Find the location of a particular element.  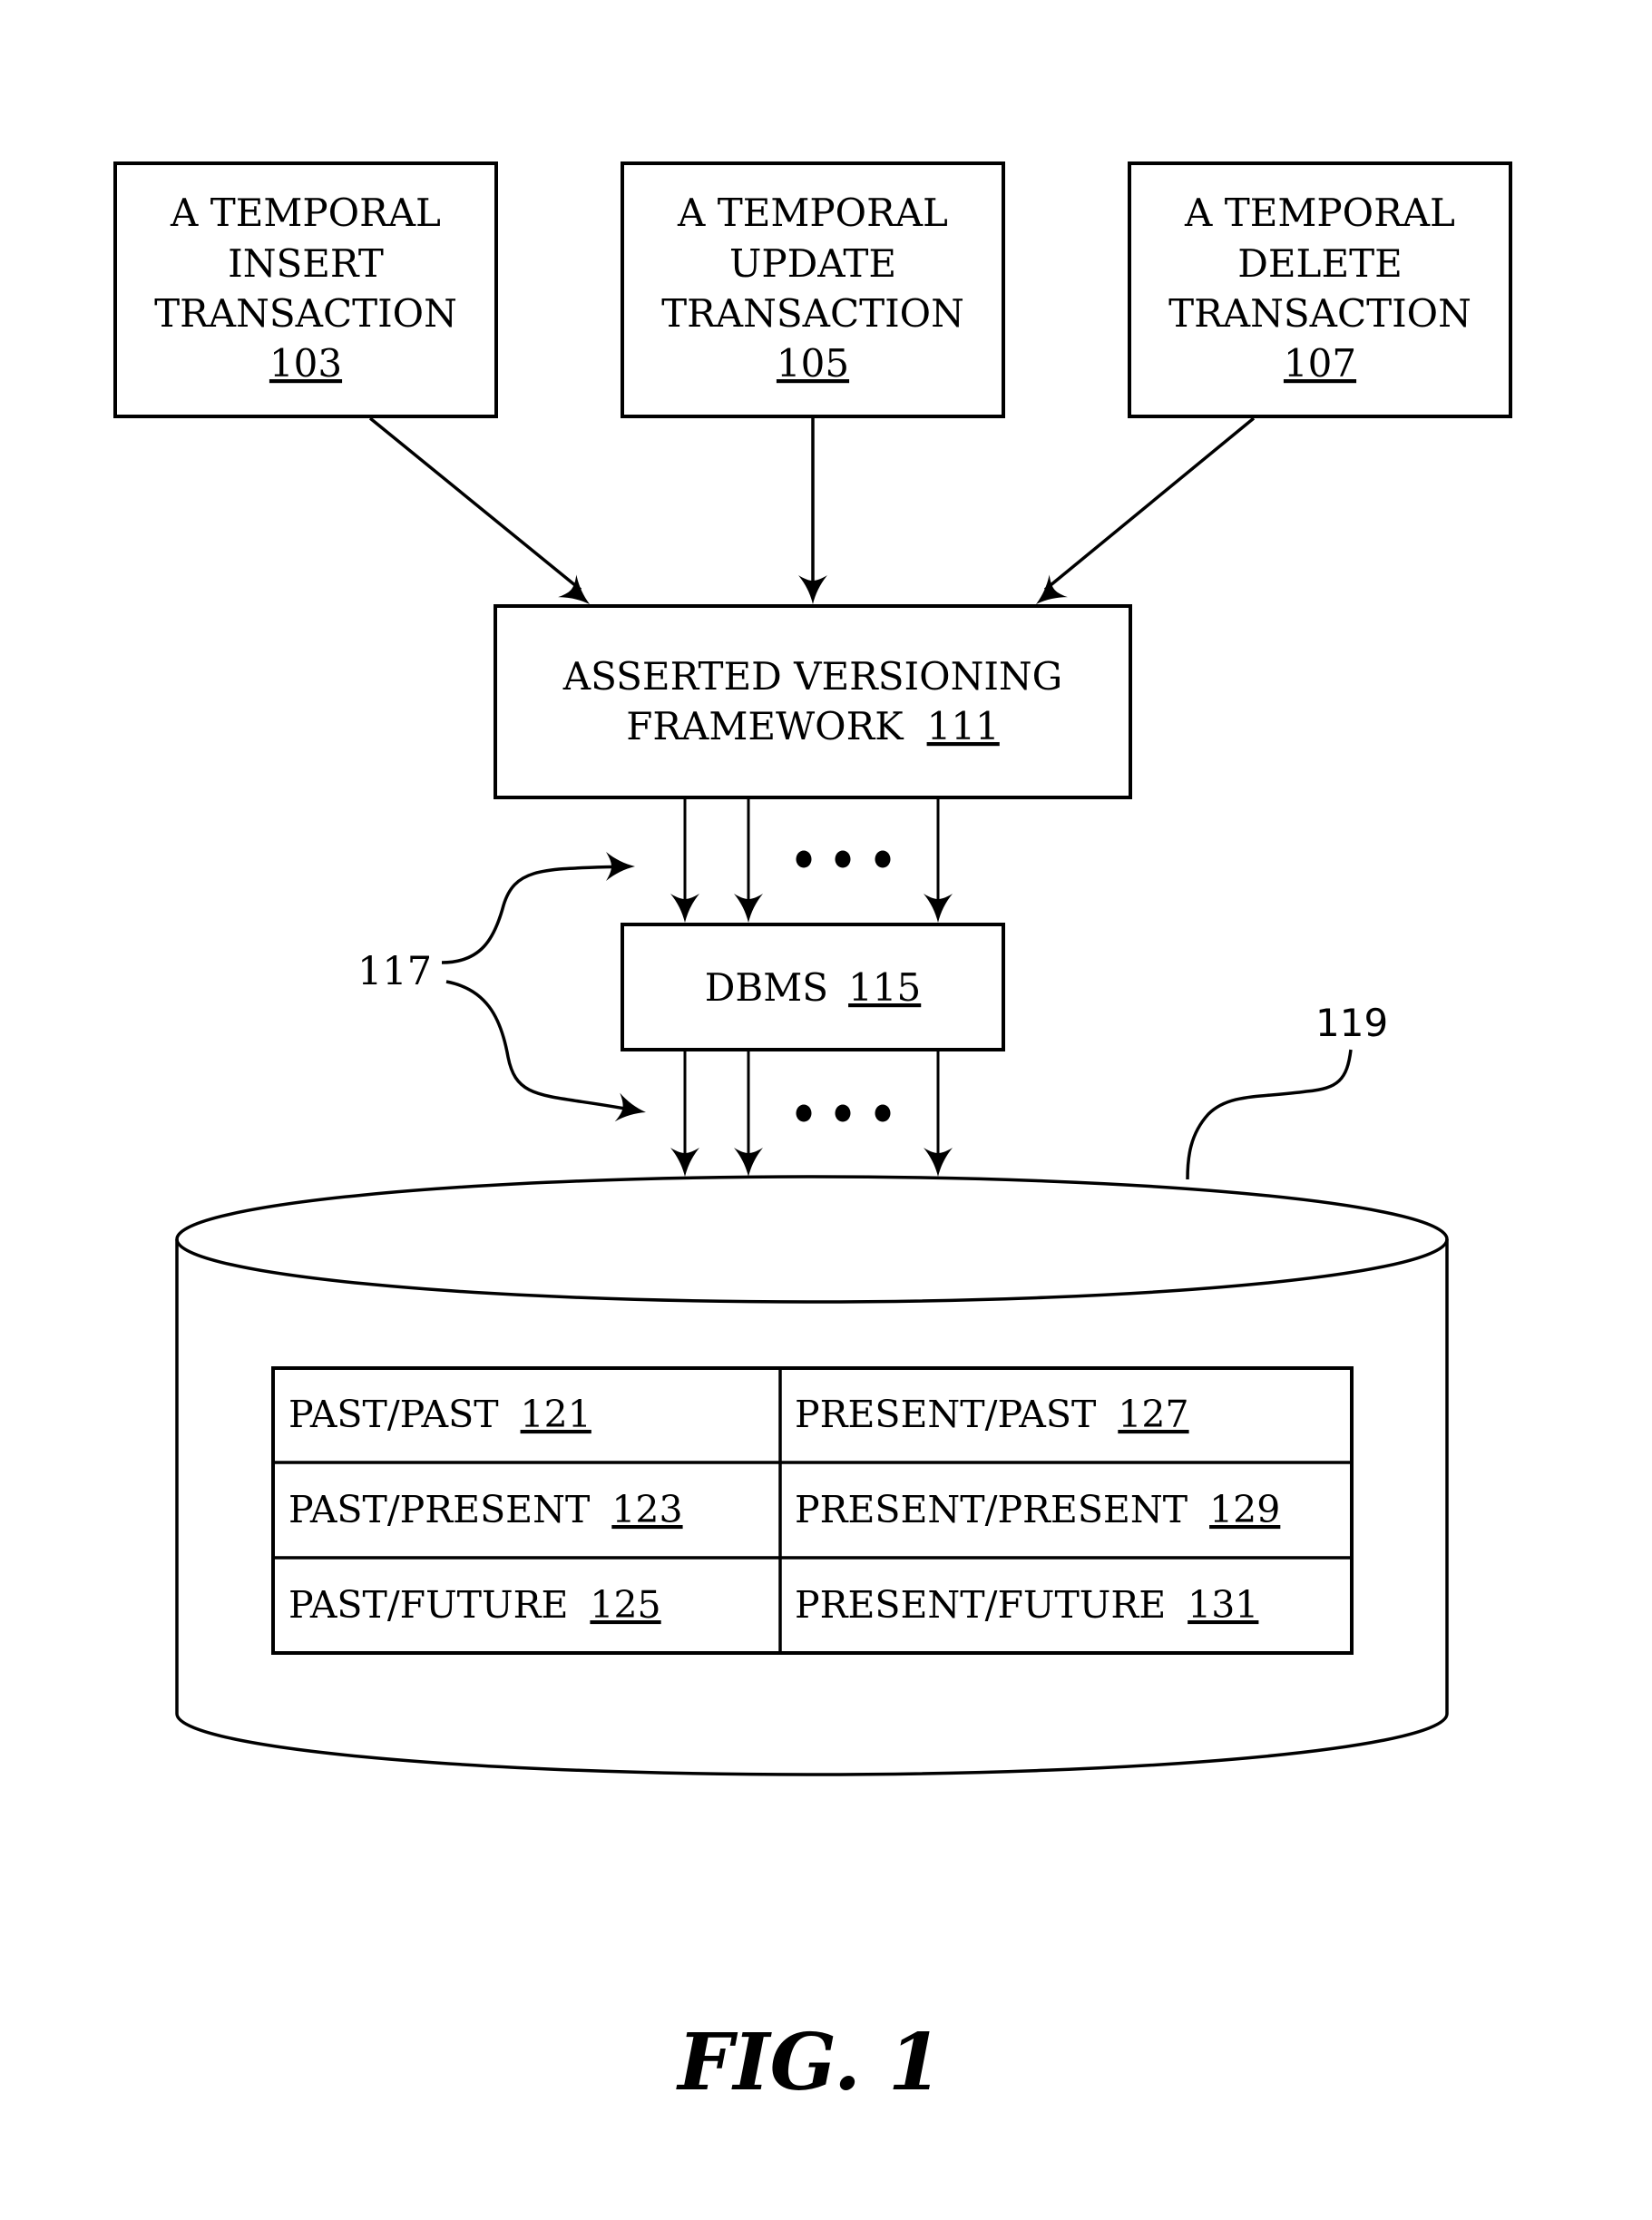

framework-line-2: FRAMEWORK 111 is located at coordinates (813, 726).